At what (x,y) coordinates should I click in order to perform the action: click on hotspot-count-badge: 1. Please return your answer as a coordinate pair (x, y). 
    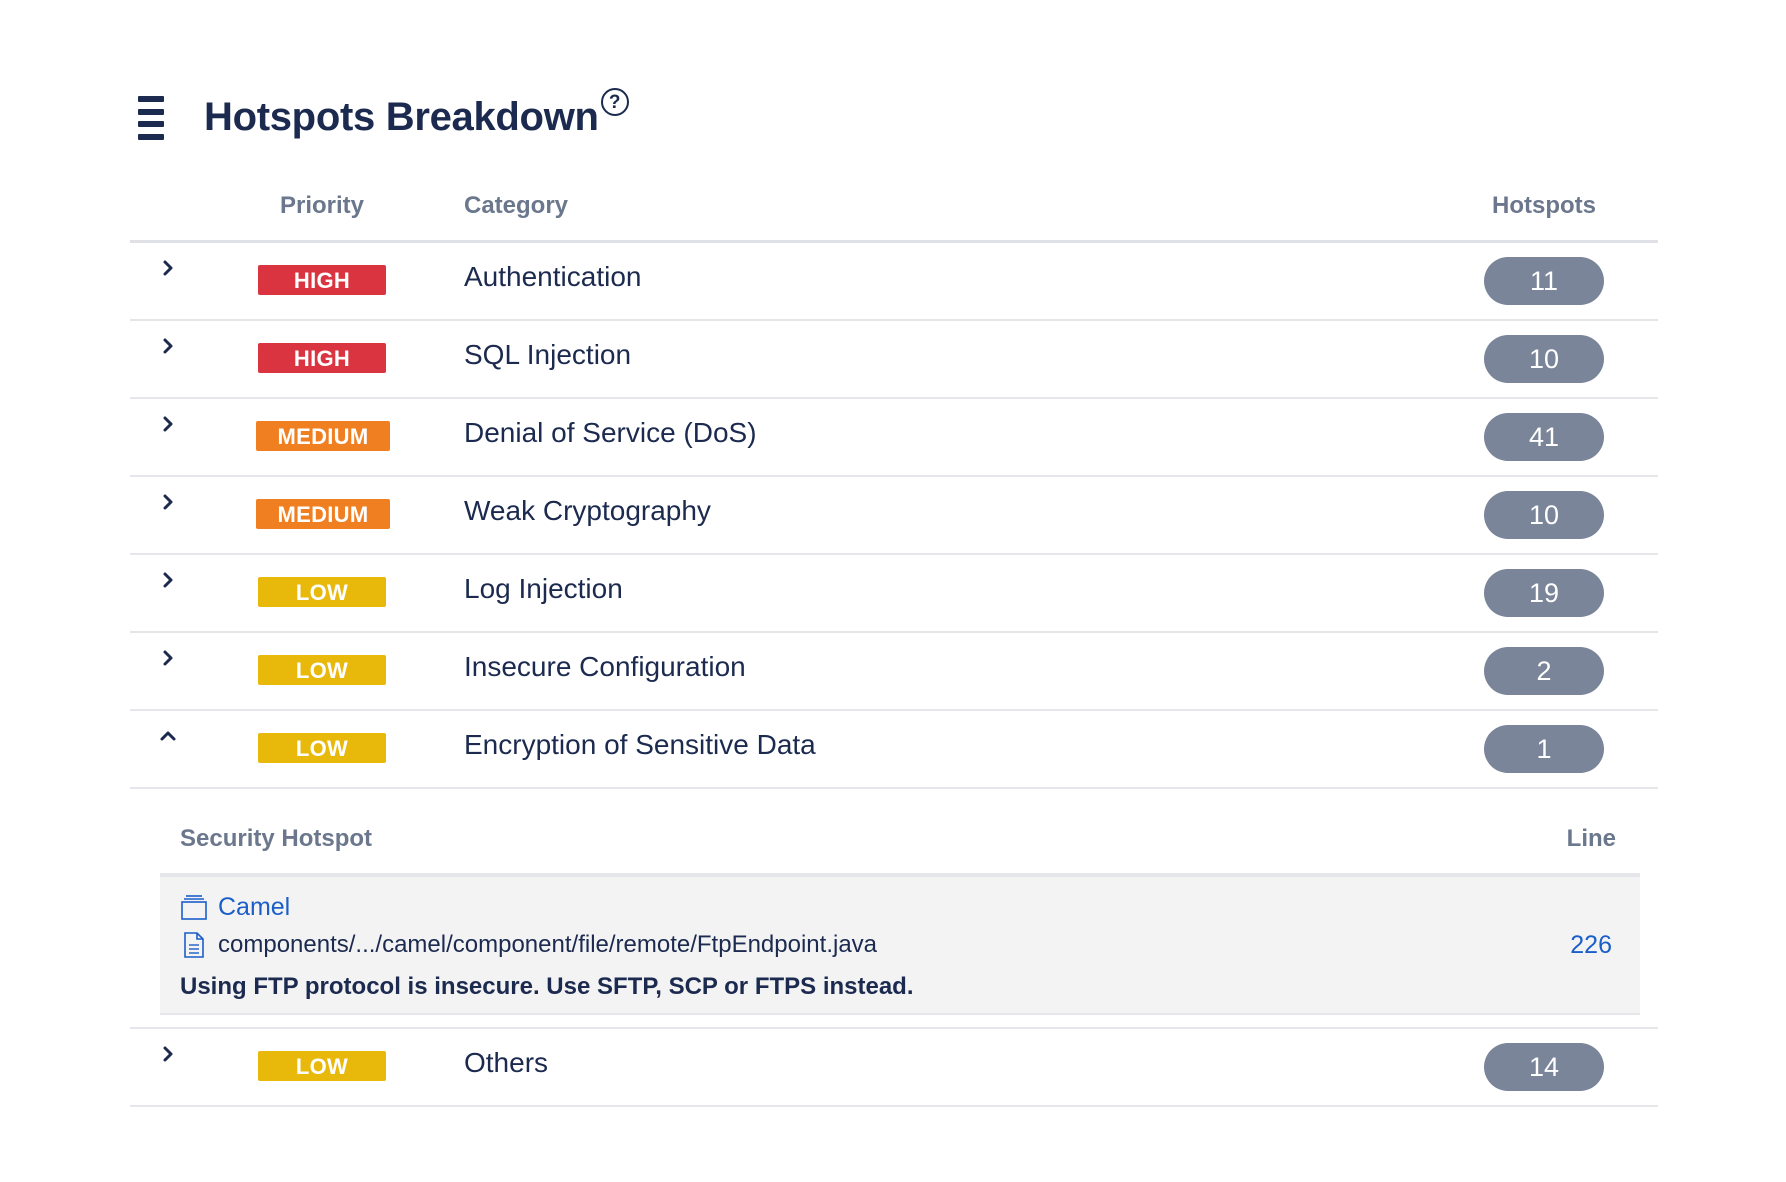
    Looking at the image, I should click on (1544, 749).